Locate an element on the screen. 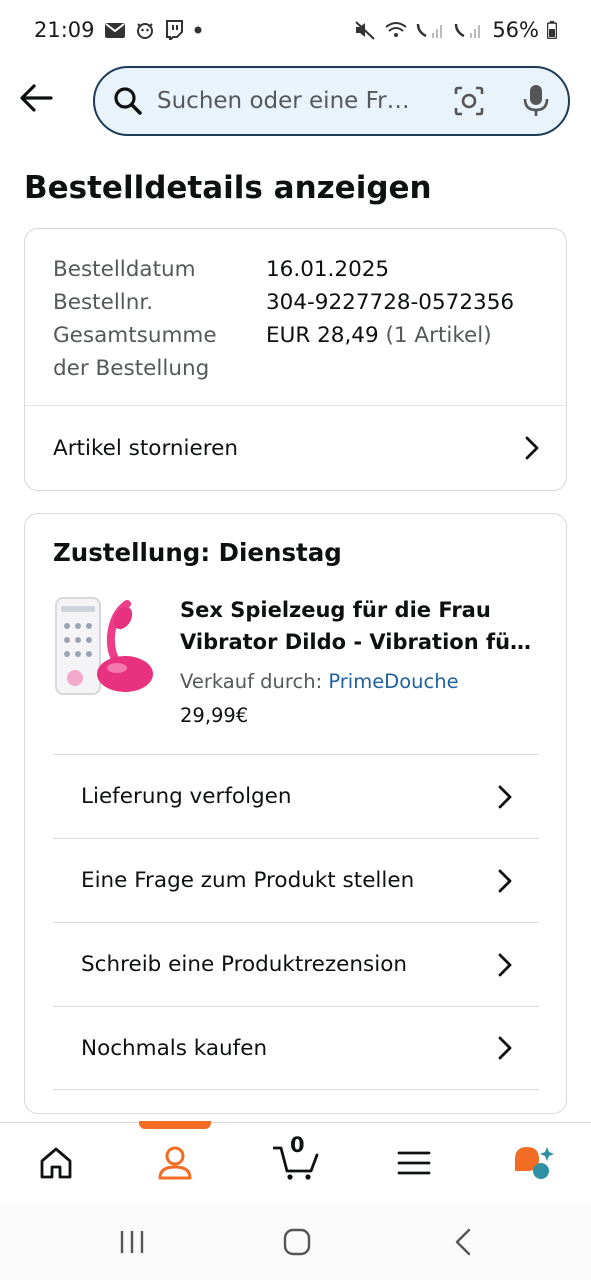 The image size is (591, 1280). write-review-row: Schreib eine Produktrezension is located at coordinates (296, 964).